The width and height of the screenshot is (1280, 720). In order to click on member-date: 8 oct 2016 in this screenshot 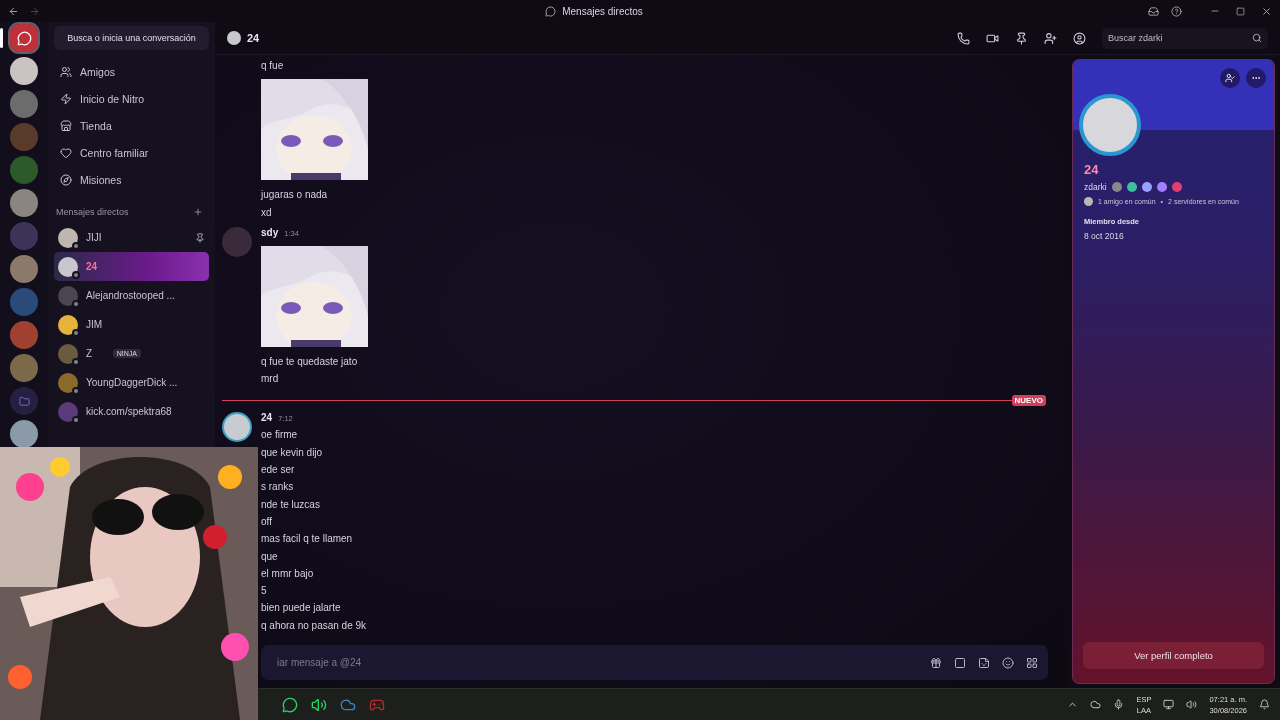, I will do `click(1104, 236)`.